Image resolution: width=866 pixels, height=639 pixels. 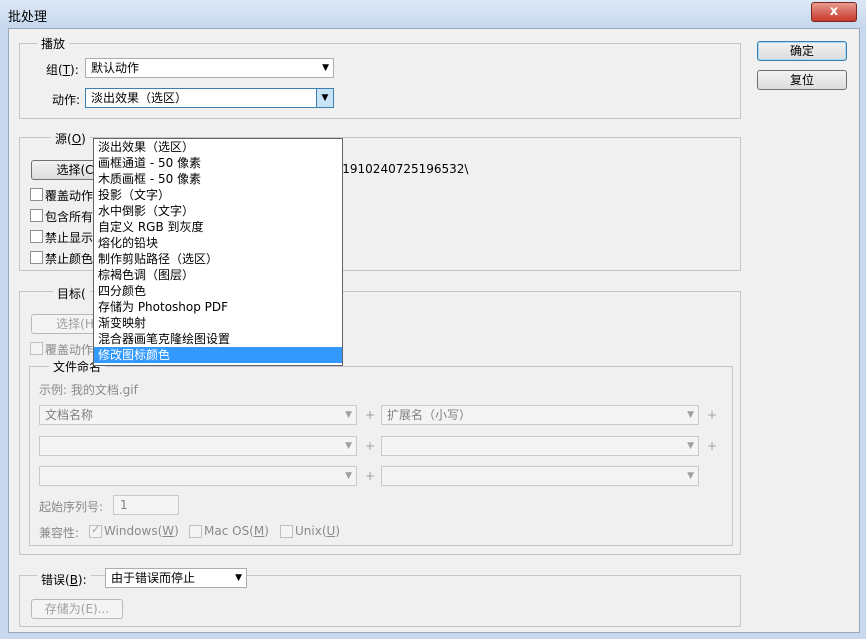 I want to click on windows-label: Windows(W), so click(x=141, y=531).